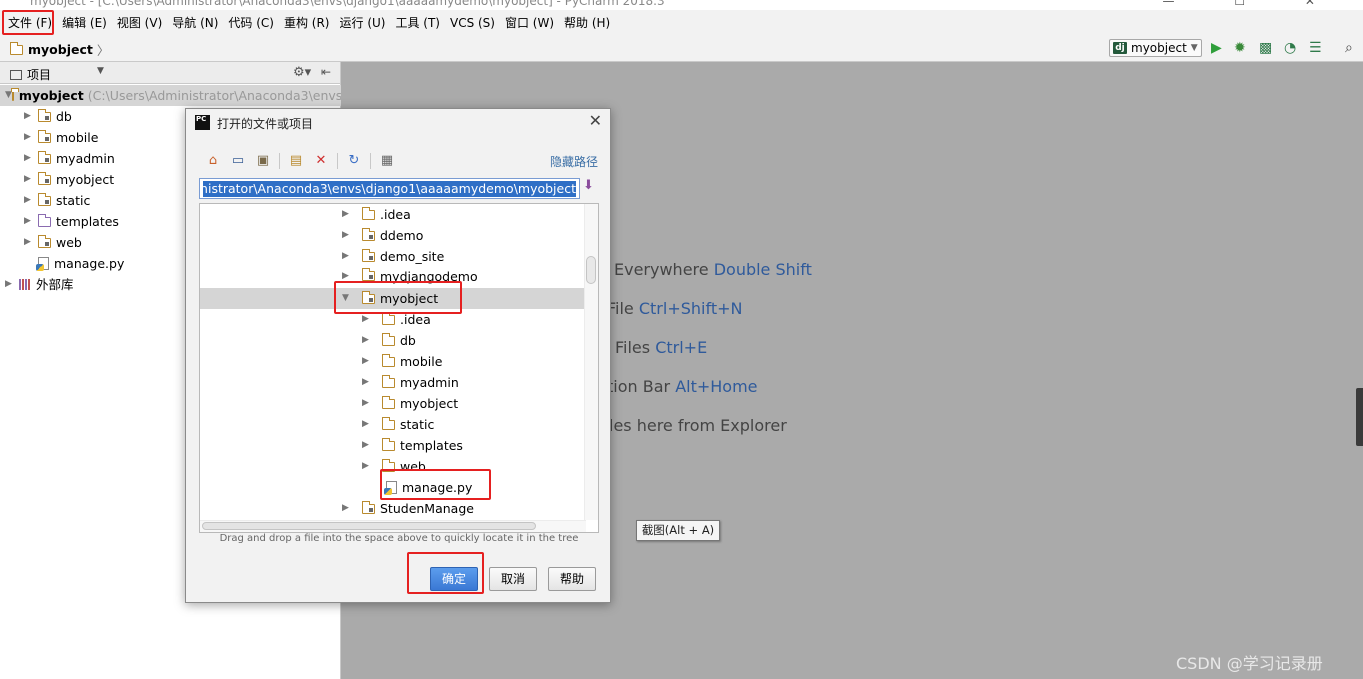  What do you see at coordinates (363, 23) in the screenshot?
I see `menu-run: 运行 (U)` at bounding box center [363, 23].